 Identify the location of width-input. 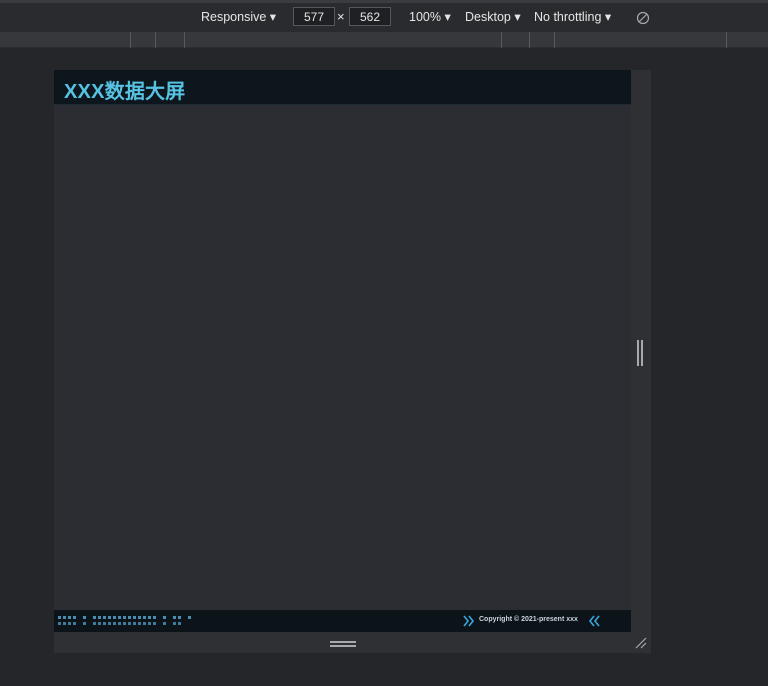
(314, 16).